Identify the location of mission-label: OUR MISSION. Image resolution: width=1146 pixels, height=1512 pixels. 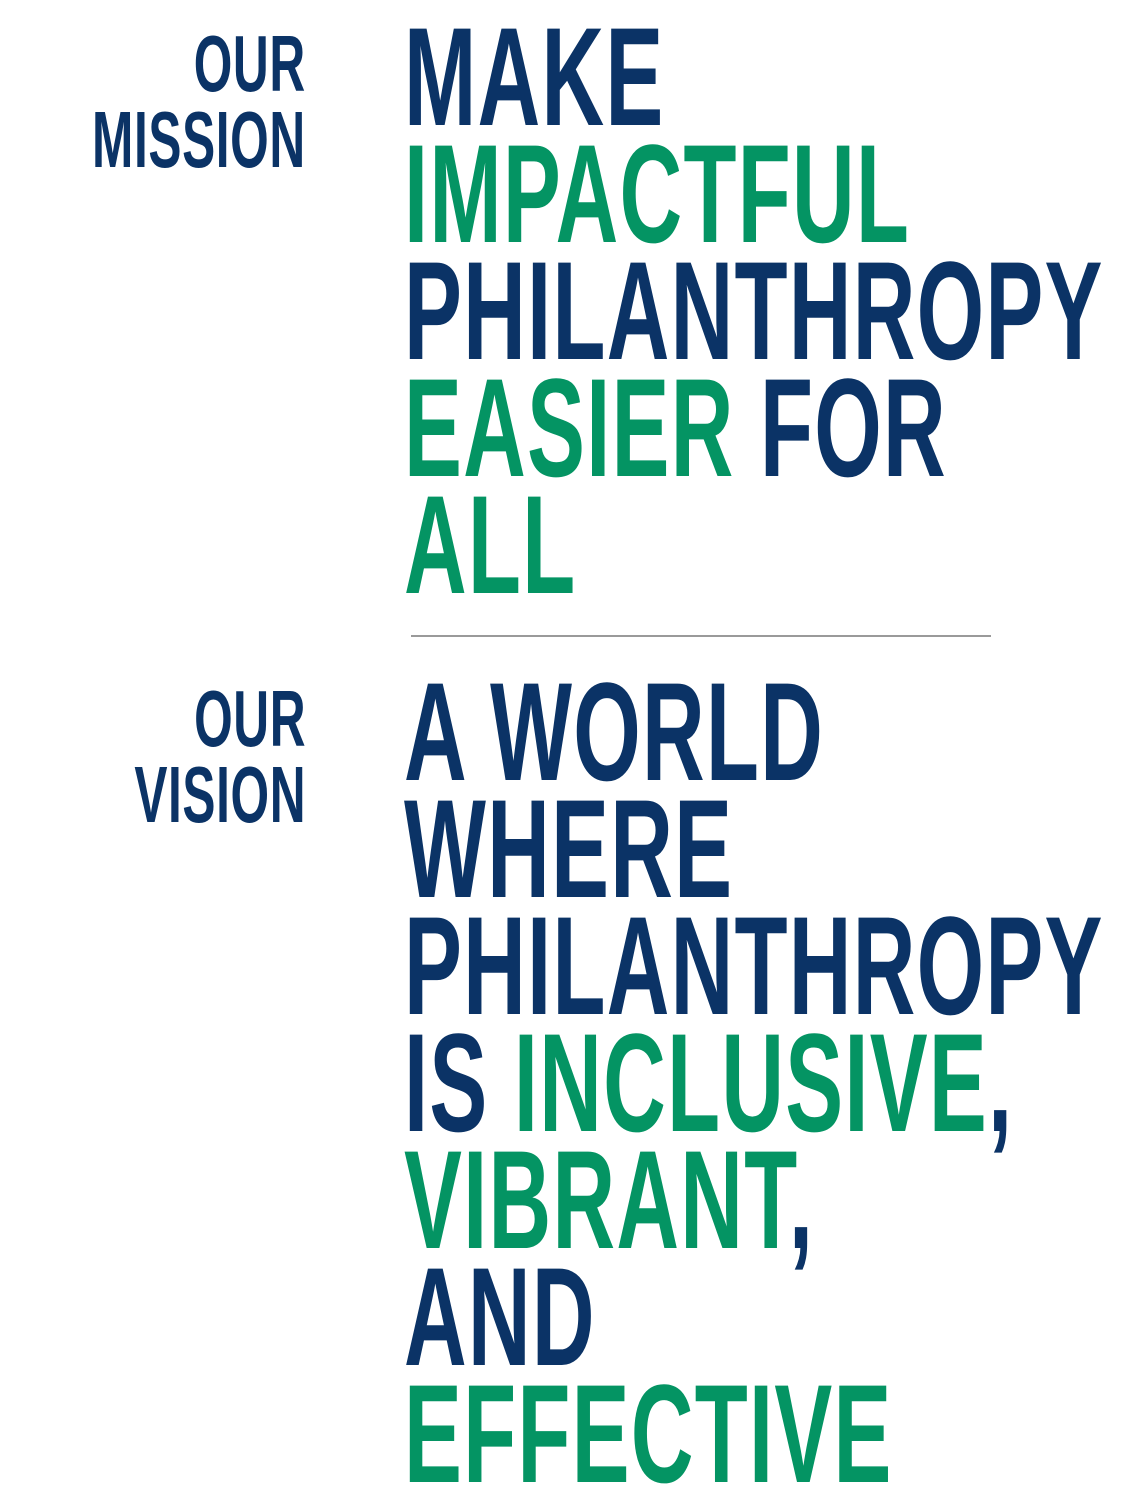
(199, 101).